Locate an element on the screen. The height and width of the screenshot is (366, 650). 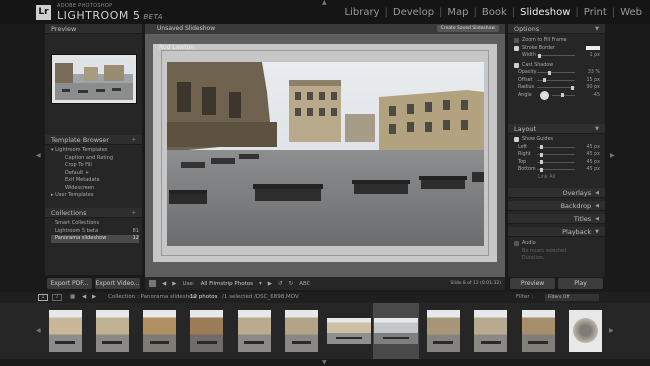
angle-slider is located at coordinates (563, 95).